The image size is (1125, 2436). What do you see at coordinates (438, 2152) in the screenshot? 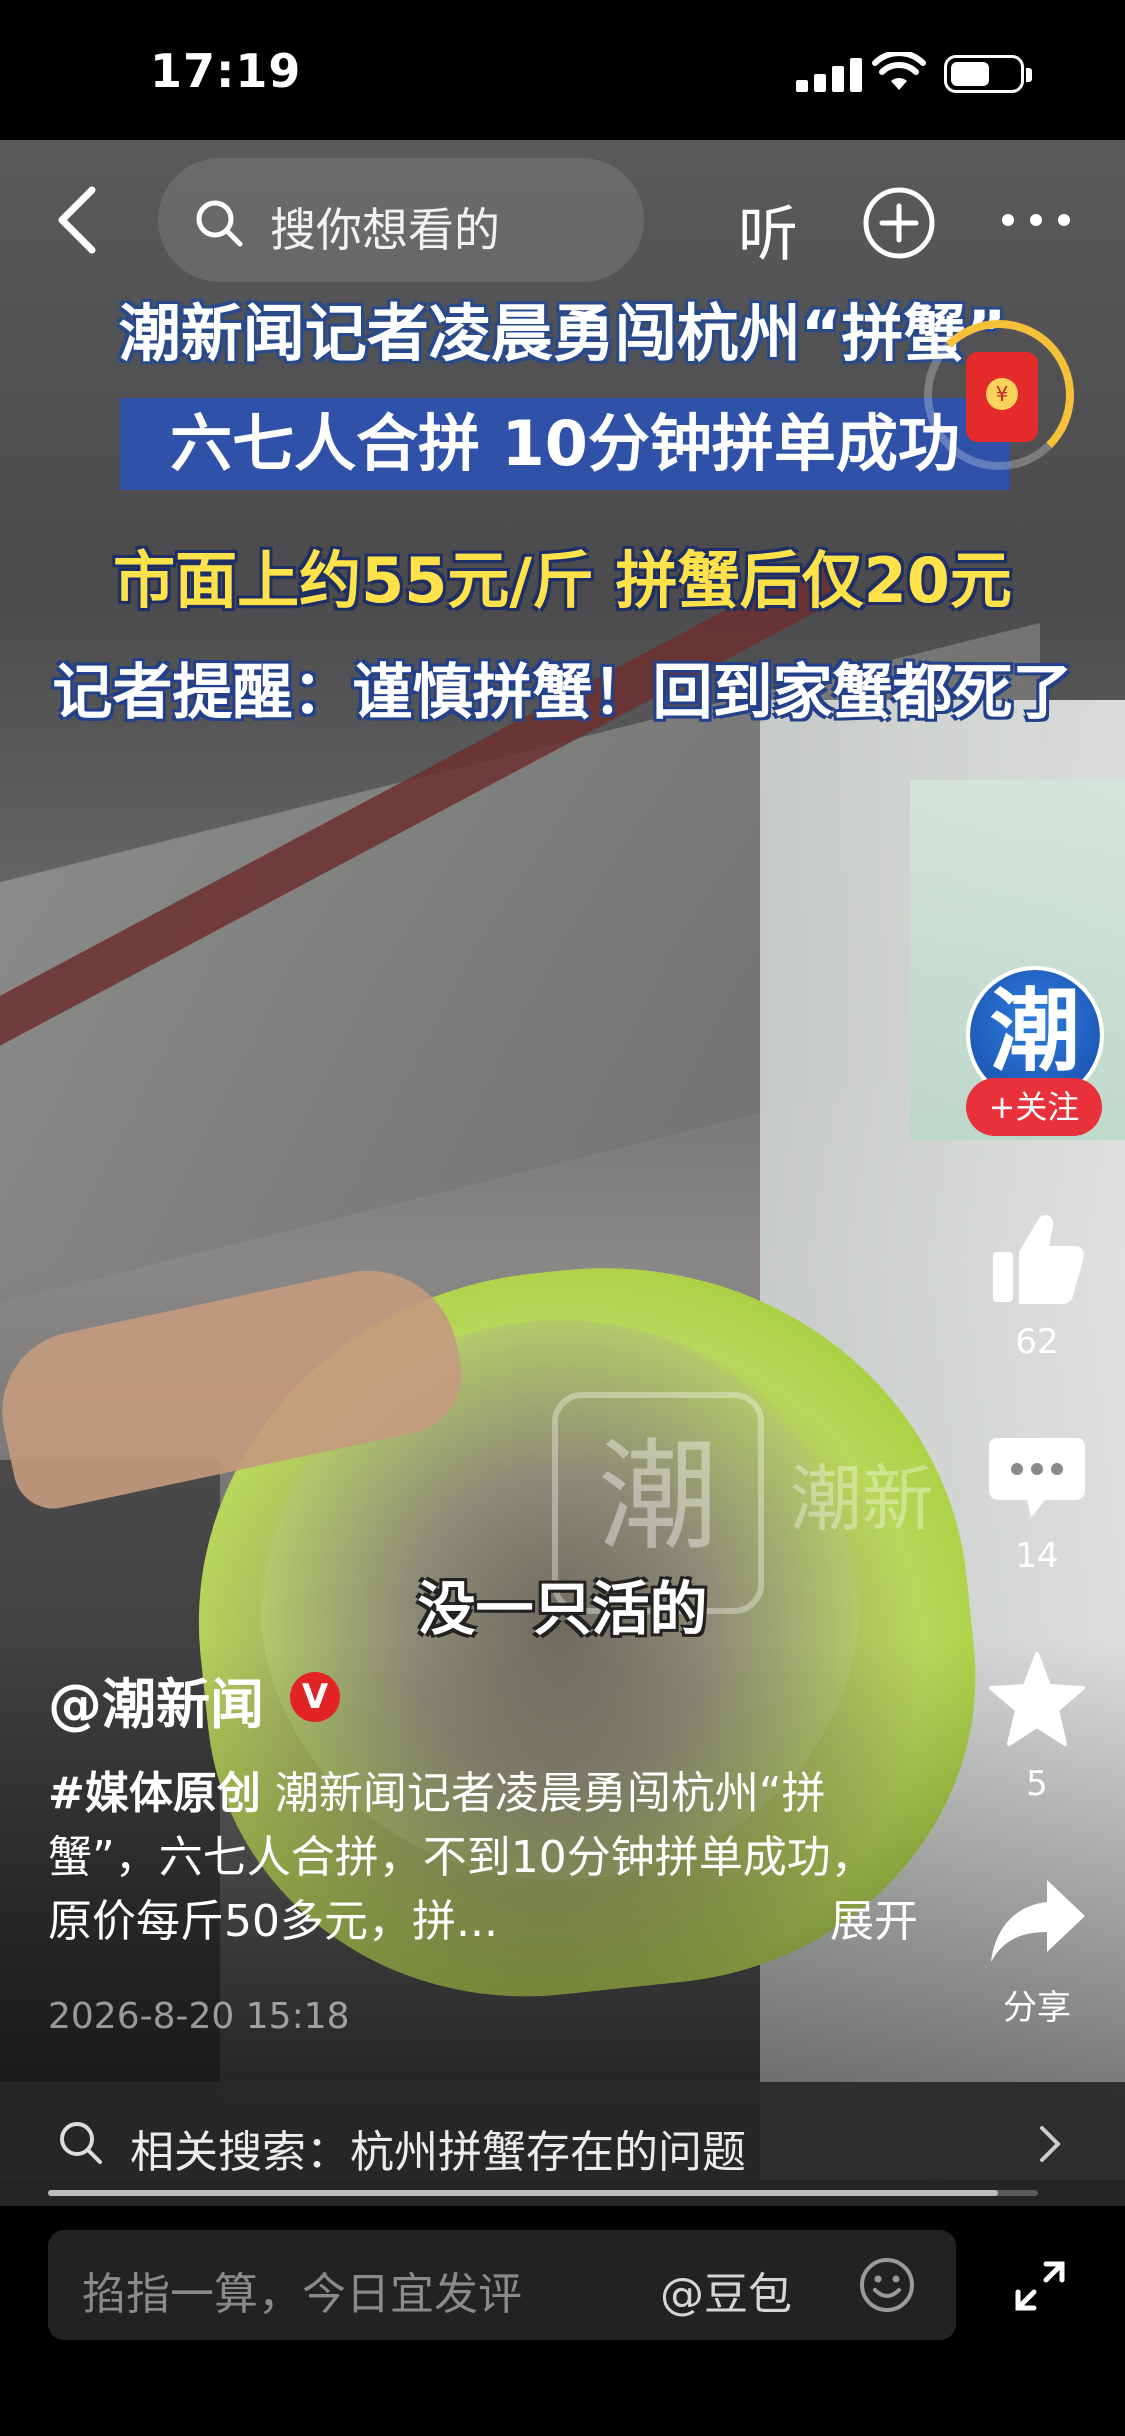
I see `related-search-text: 相关搜索：杭州拼蟹存在的问题` at bounding box center [438, 2152].